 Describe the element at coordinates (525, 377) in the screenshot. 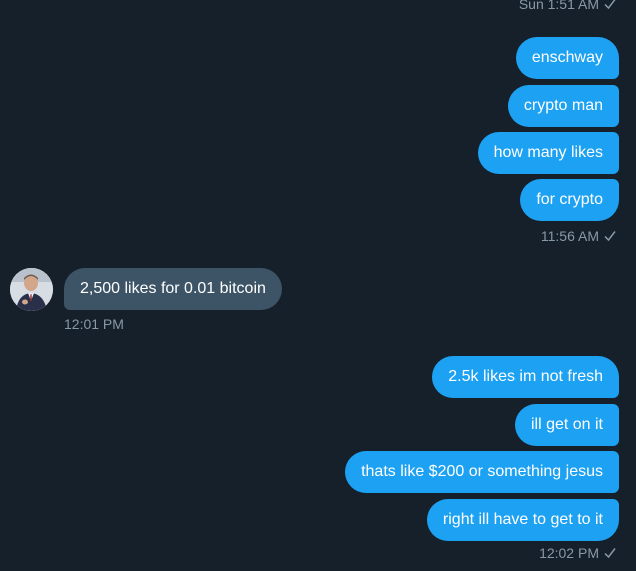

I see `outgoing-message: 2.5k likes im not fresh` at that location.